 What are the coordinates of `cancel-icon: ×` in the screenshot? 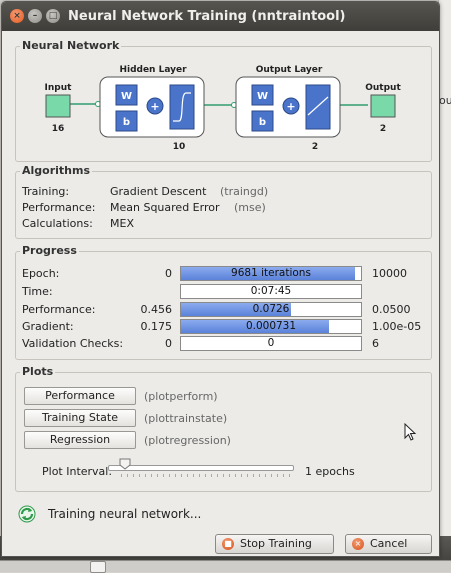 It's located at (358, 544).